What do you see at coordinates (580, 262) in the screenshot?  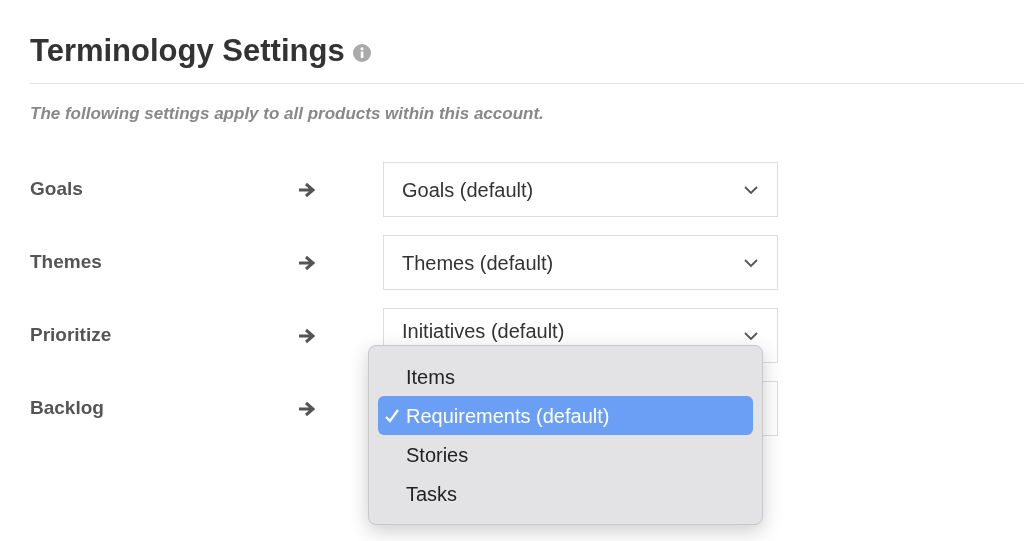 I see `select-field: Themes (default)` at bounding box center [580, 262].